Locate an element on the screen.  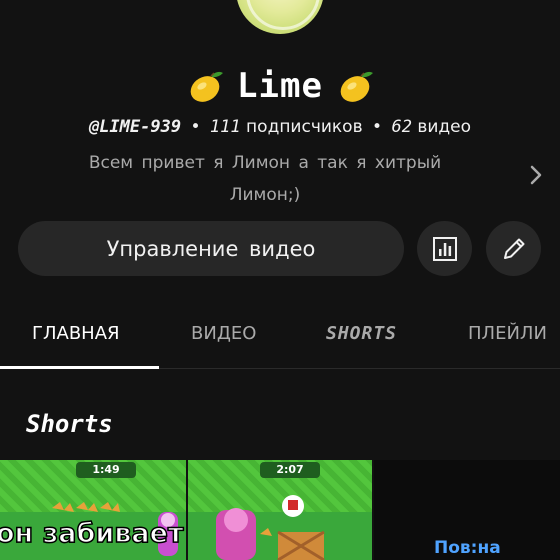
tab-shorts: SHORTS is located at coordinates (361, 334).